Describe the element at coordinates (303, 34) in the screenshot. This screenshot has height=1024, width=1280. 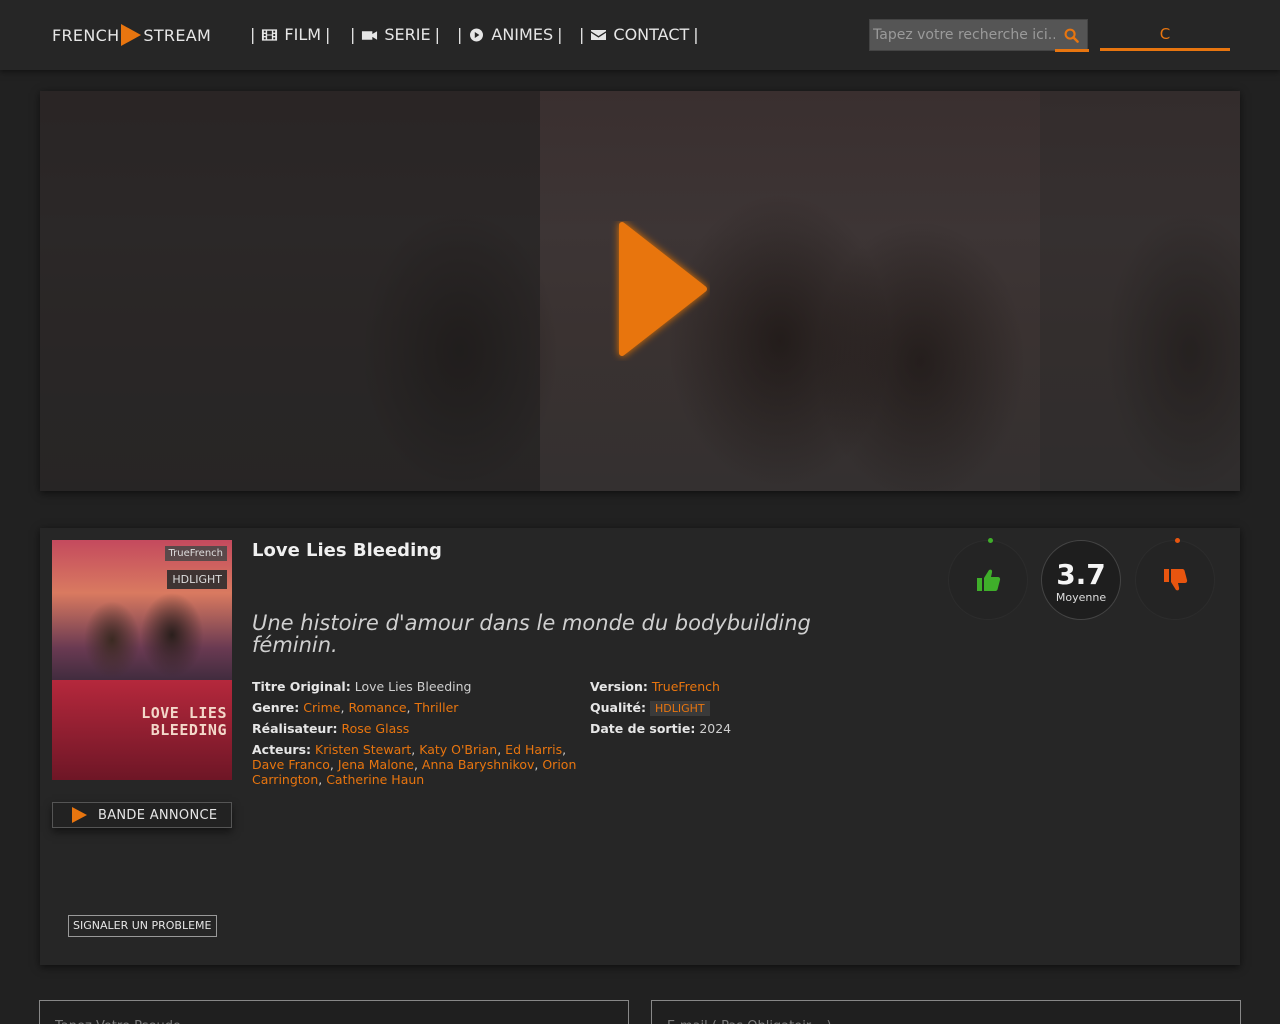
I see `nav-film-label: FILM` at that location.